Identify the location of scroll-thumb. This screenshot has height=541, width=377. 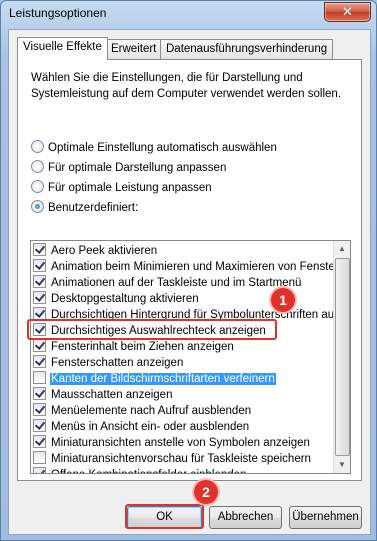
(342, 357).